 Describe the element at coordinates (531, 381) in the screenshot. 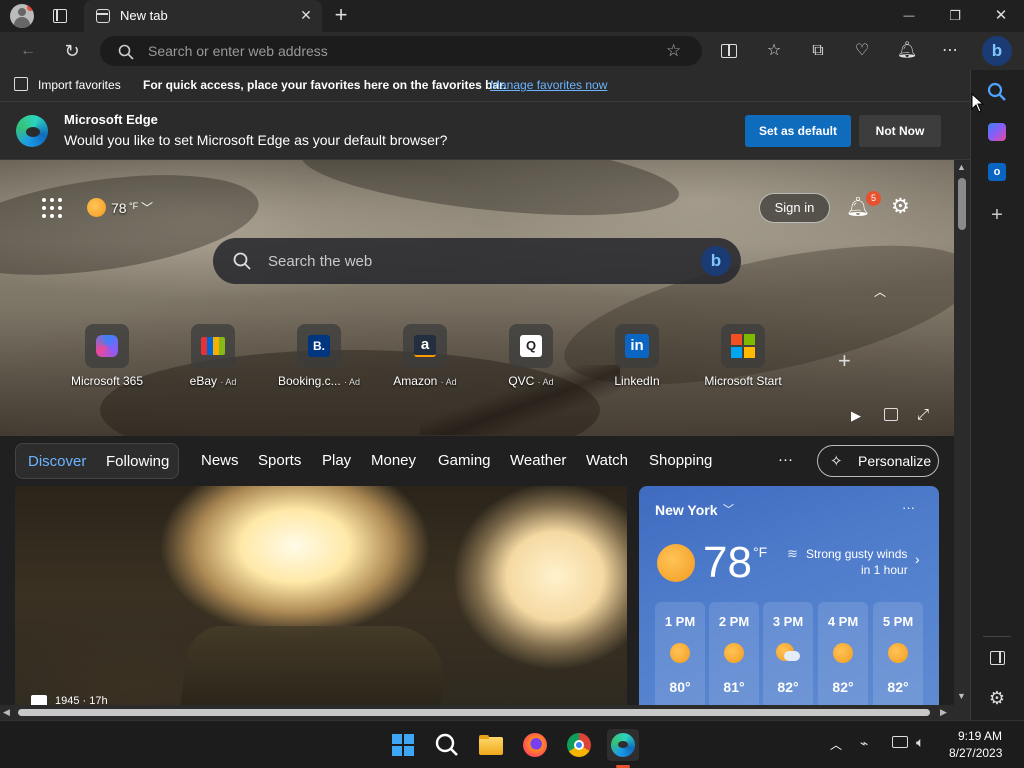

I see `ql-label: QVC · Ad` at that location.